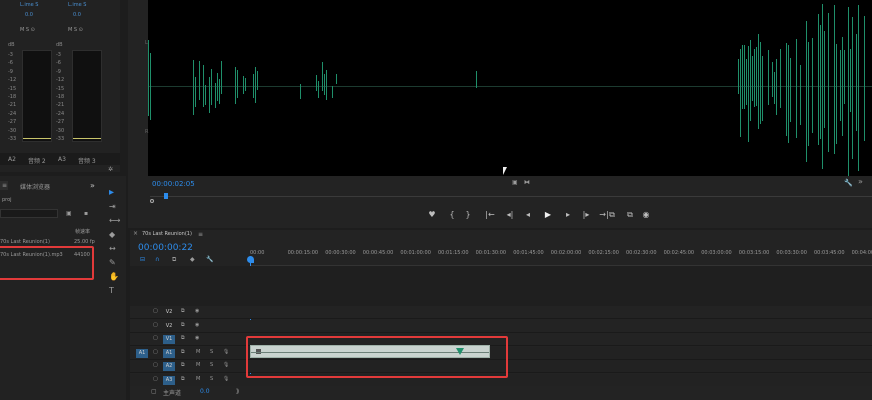  Describe the element at coordinates (110, 170) in the screenshot. I see `mixer-settings-icon: ✲` at that location.